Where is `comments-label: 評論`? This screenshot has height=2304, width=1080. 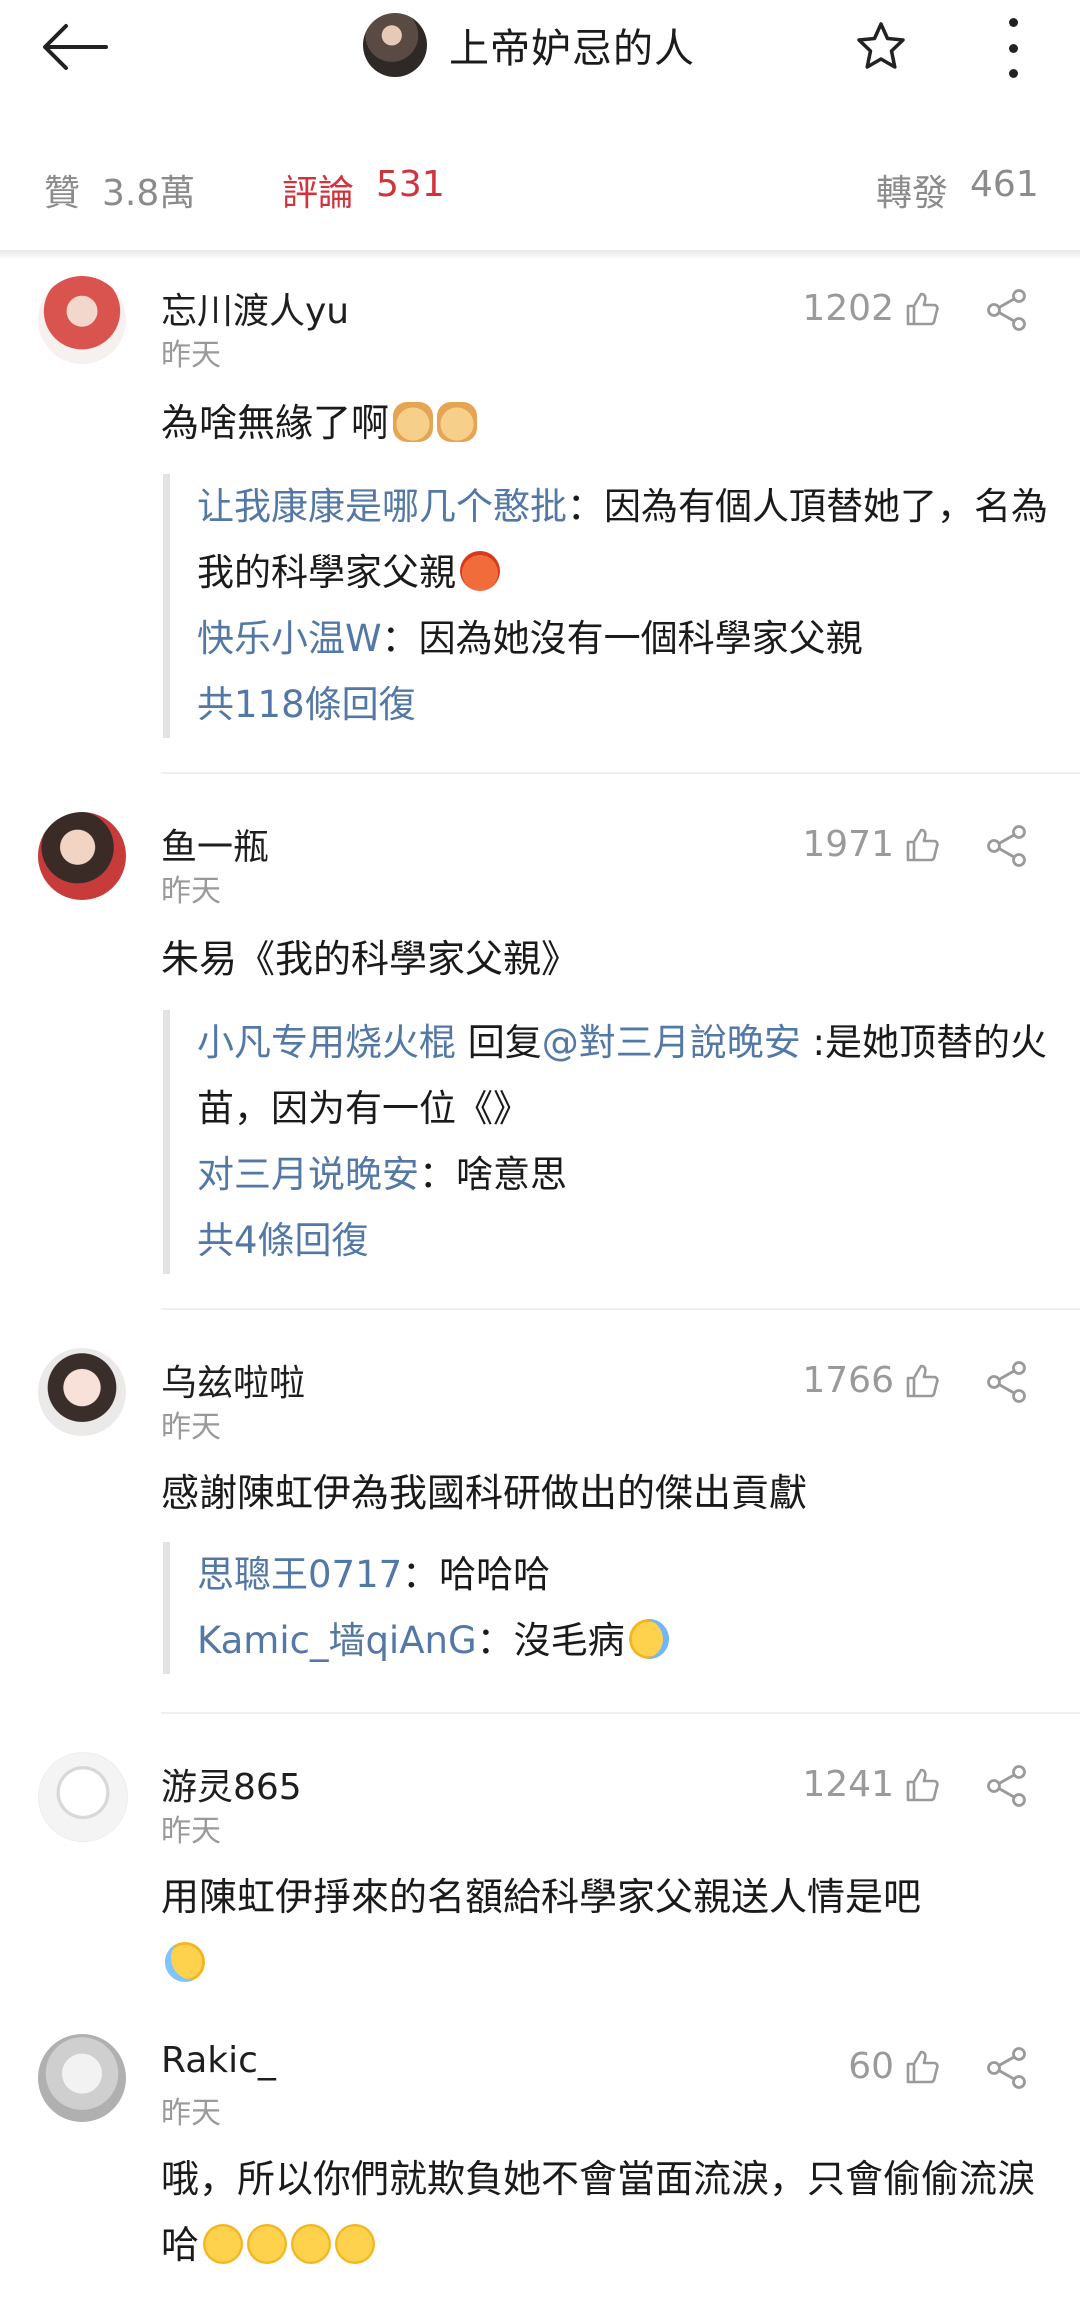
comments-label: 評論 is located at coordinates (318, 193).